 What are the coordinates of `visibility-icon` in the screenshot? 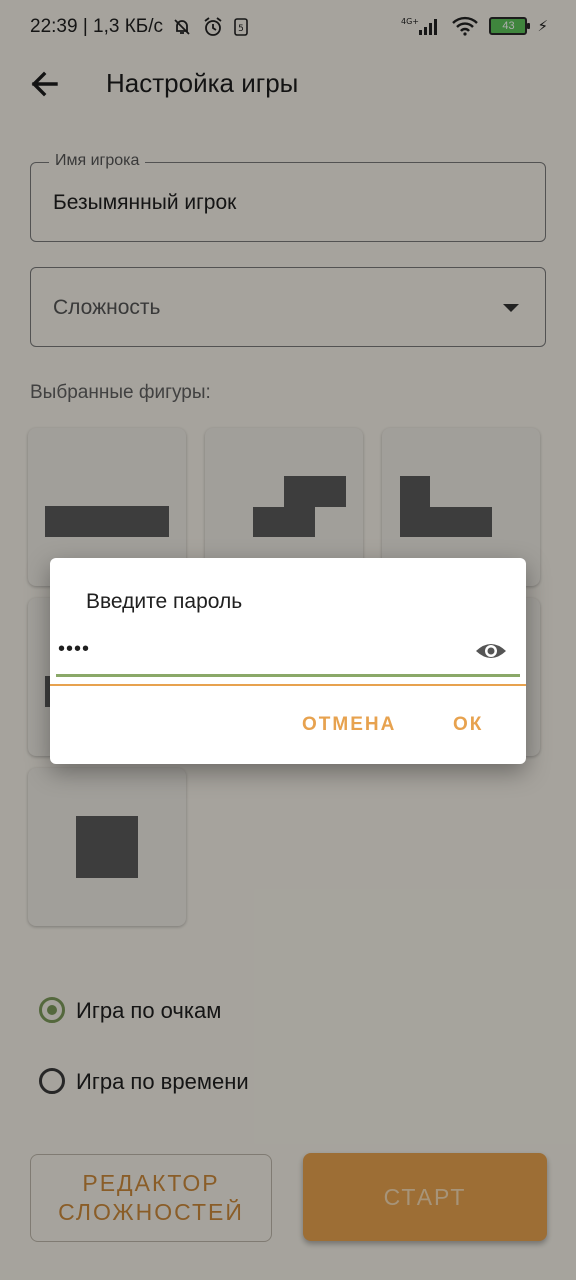 It's located at (491, 651).